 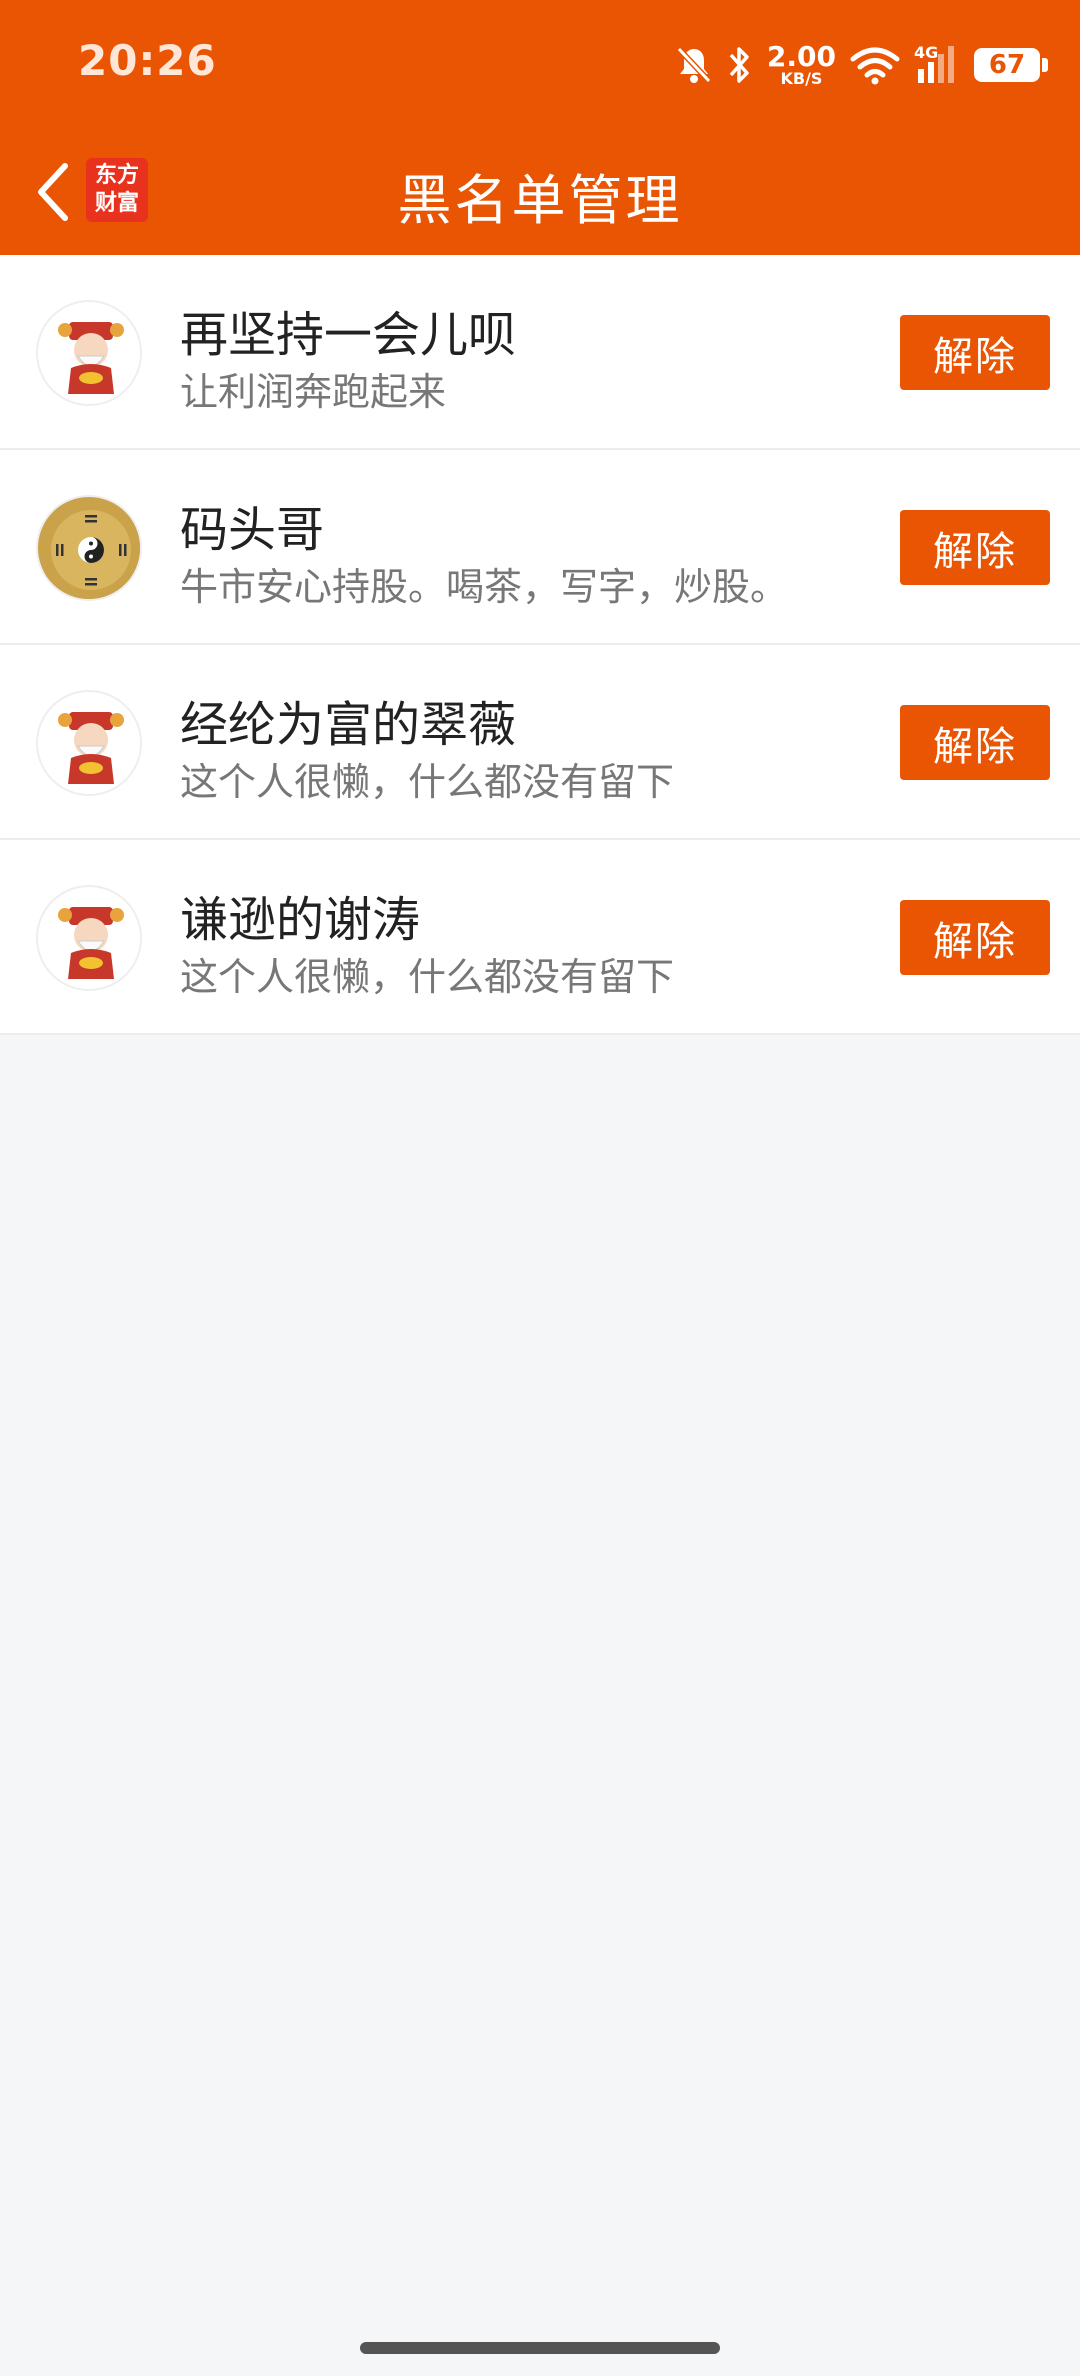 I want to click on status-bar: 20:26 2.00 KB/S 4G 67, so click(x=540, y=64).